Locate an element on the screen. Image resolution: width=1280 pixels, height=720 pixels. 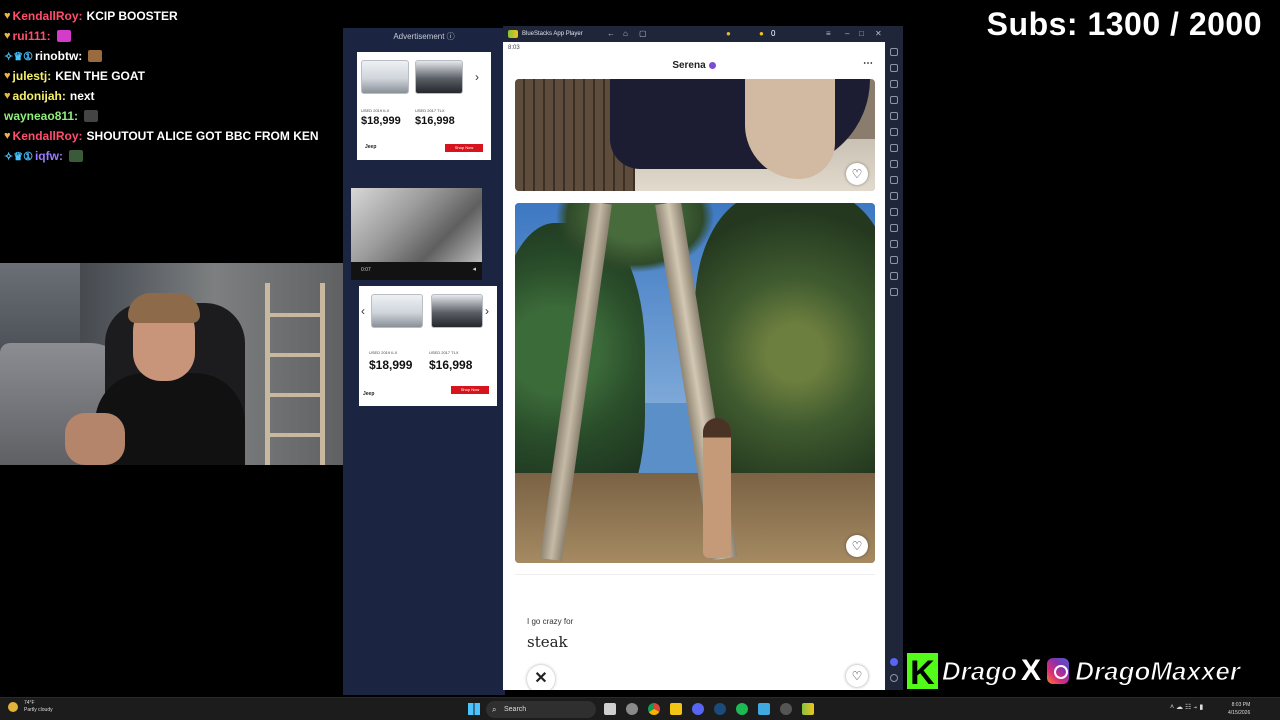
chat-username: wayneao811: is located at coordinates (41, 116).